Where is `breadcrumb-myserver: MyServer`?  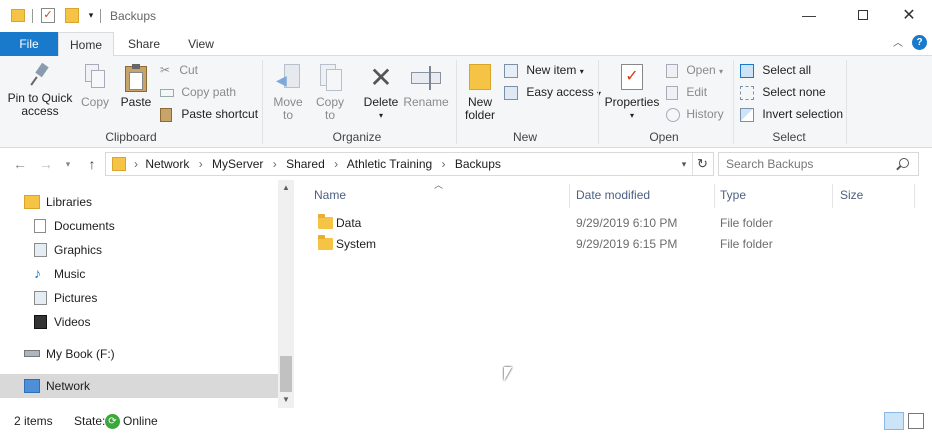
breadcrumb-myserver: MyServer is located at coordinates (237, 164).